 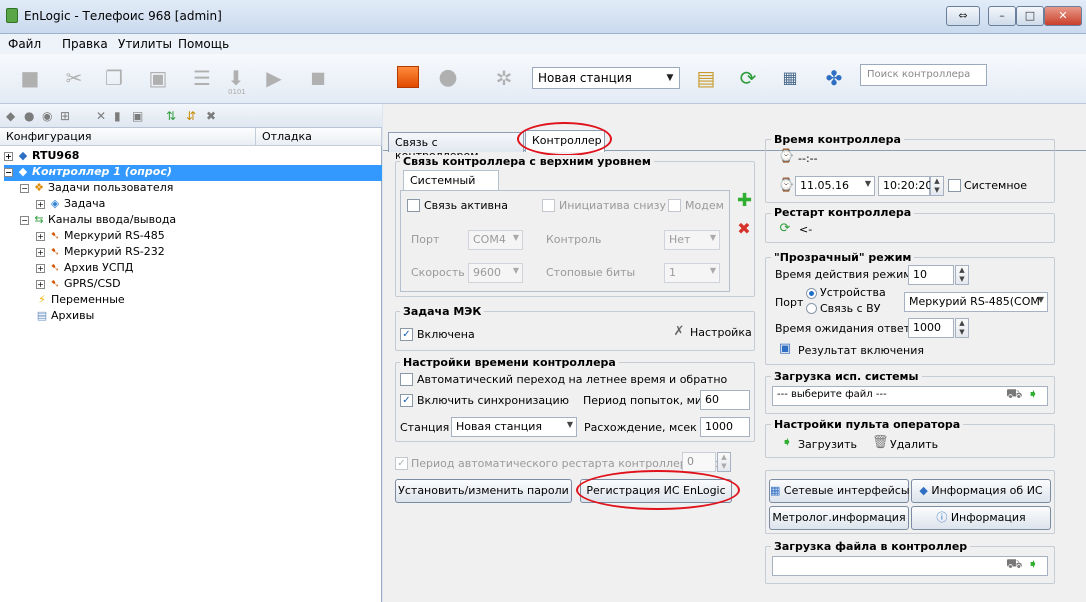 I want to click on tree-item-rs485: + ➷ Меркурий RS-485, so click(x=100, y=237).